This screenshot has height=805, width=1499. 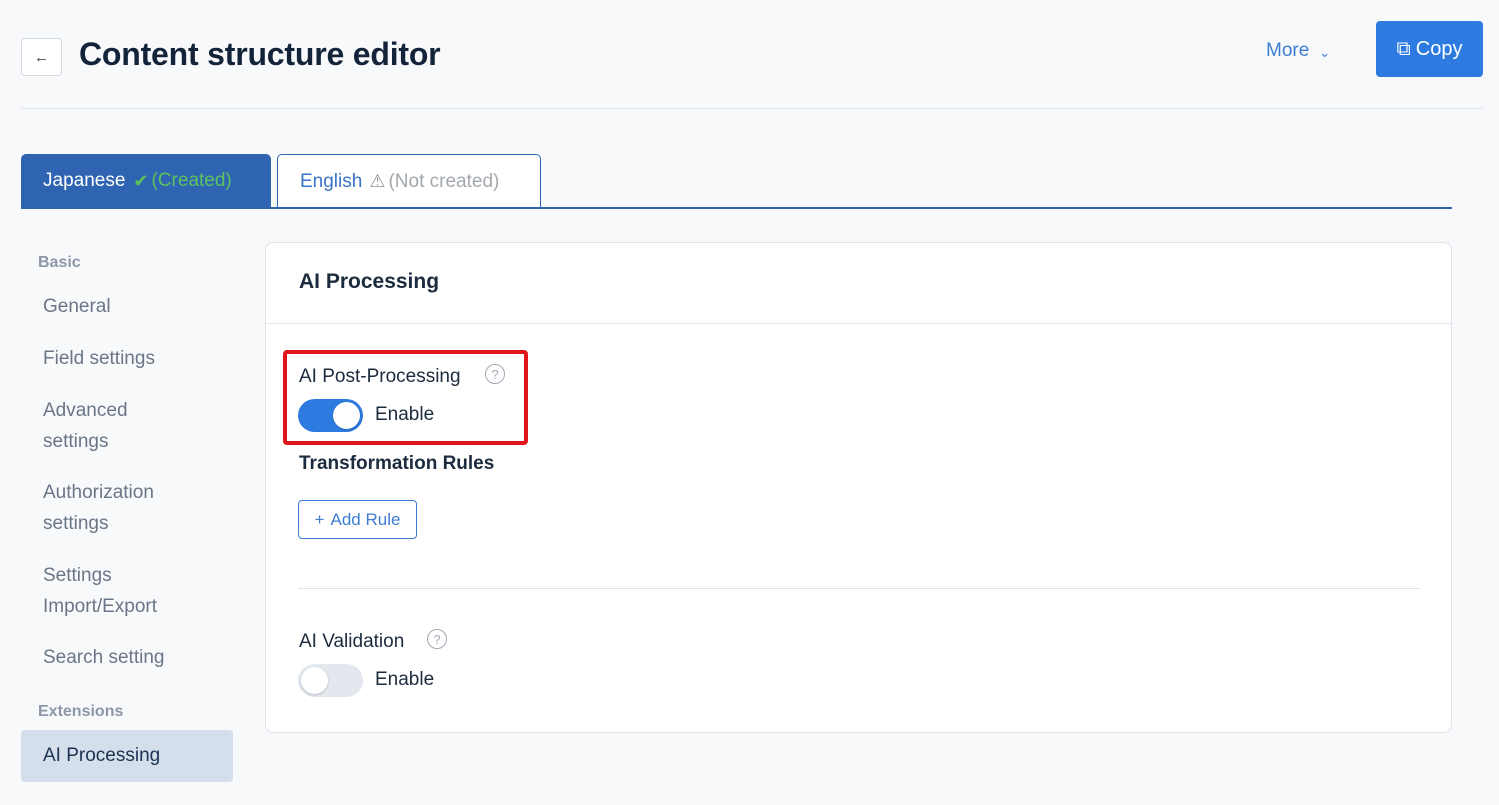 What do you see at coordinates (331, 181) in the screenshot?
I see `tab-label: English` at bounding box center [331, 181].